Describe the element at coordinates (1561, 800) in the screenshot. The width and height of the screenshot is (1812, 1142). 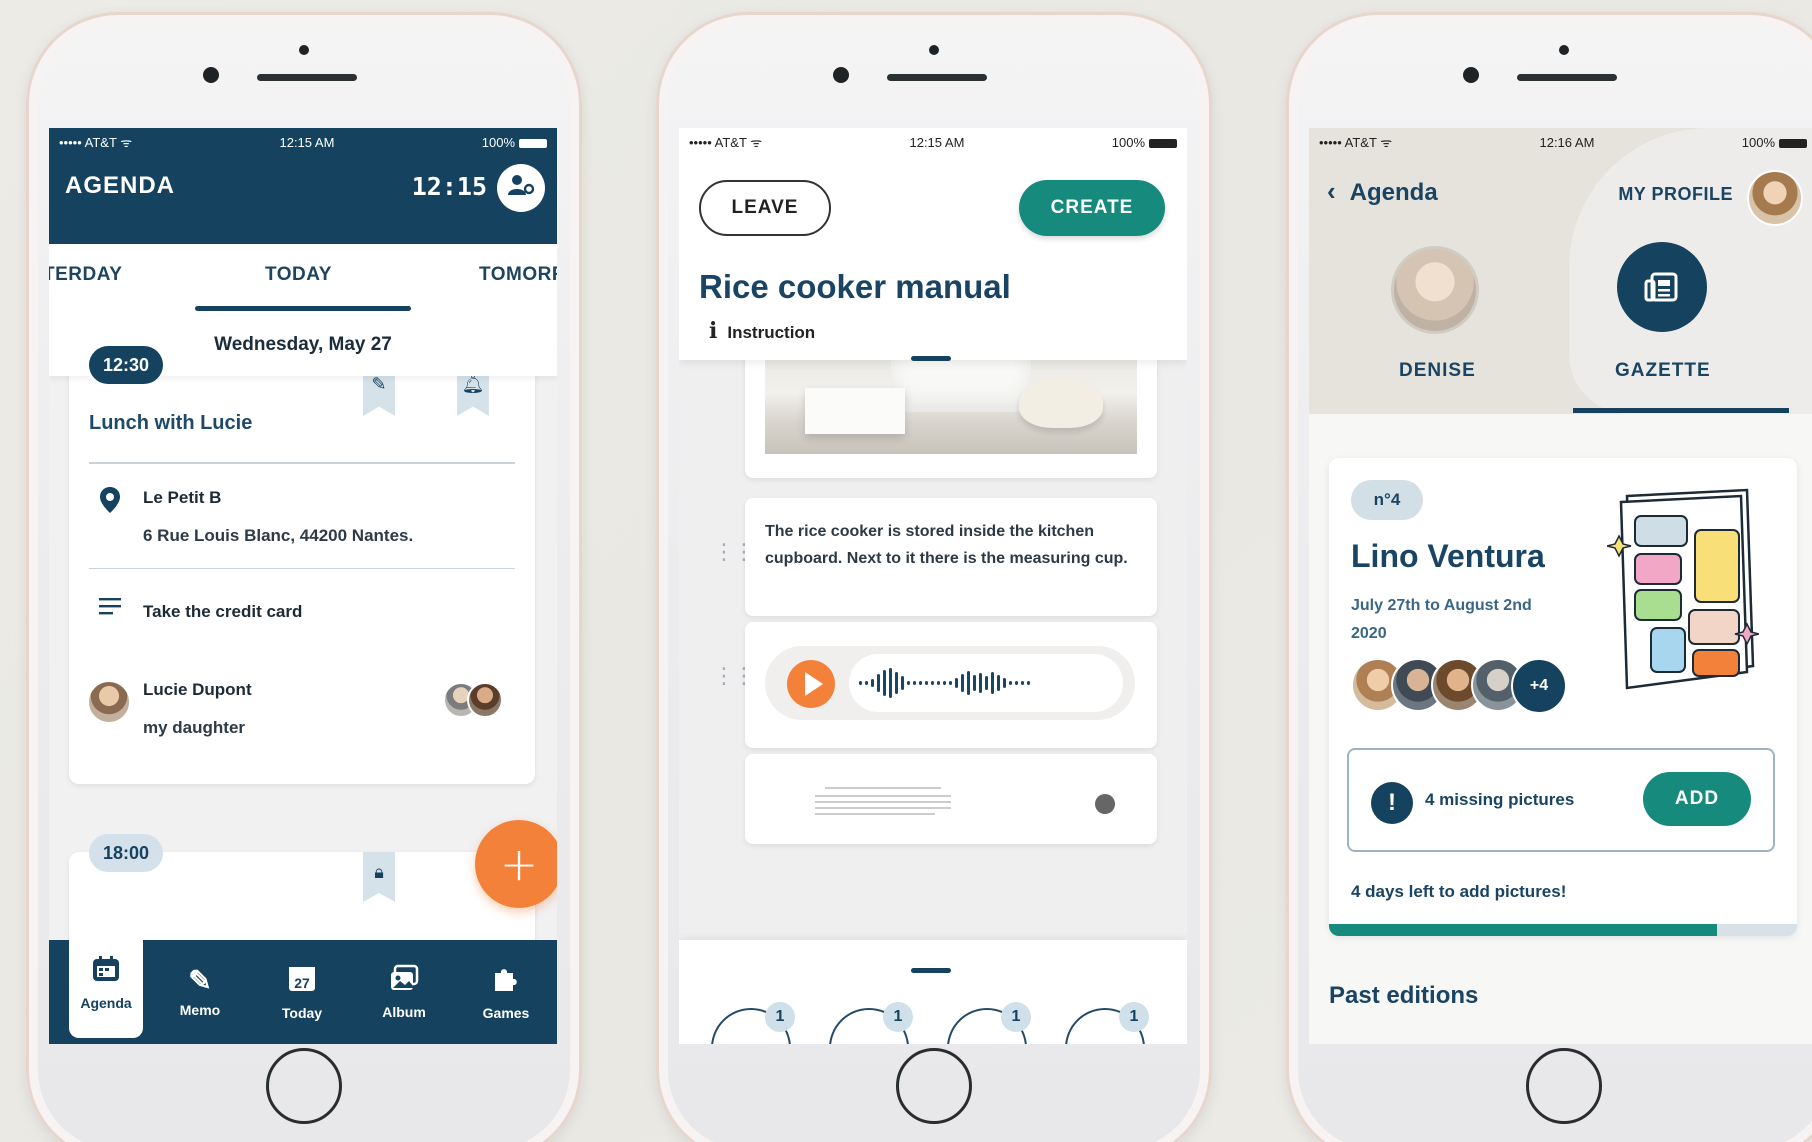
I see `missing-pictures-box: ! 4 missing pictures ADD` at that location.